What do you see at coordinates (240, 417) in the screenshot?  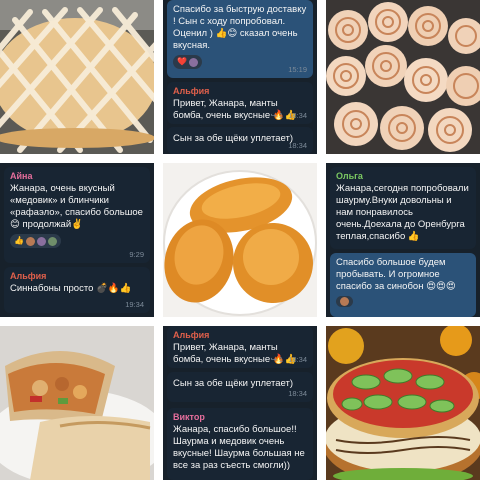 I see `sender-name: Виктор` at bounding box center [240, 417].